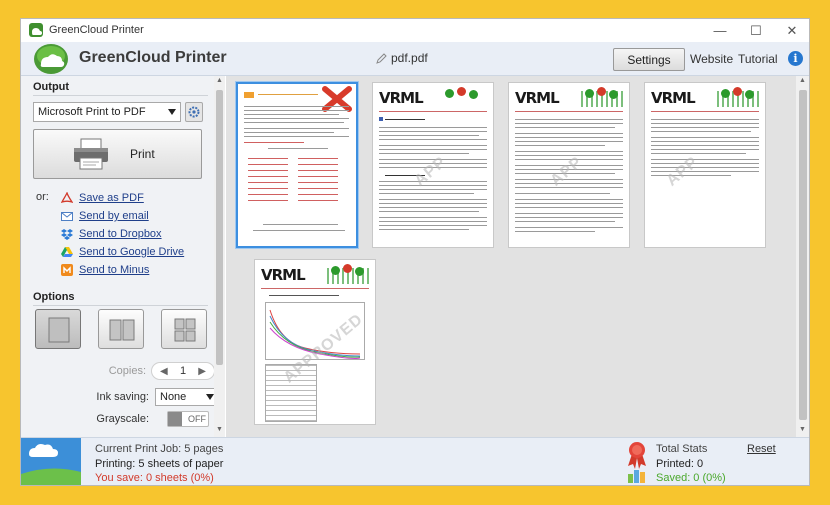  Describe the element at coordinates (164, 371) in the screenshot. I see `decrement-icon: ◀` at that location.